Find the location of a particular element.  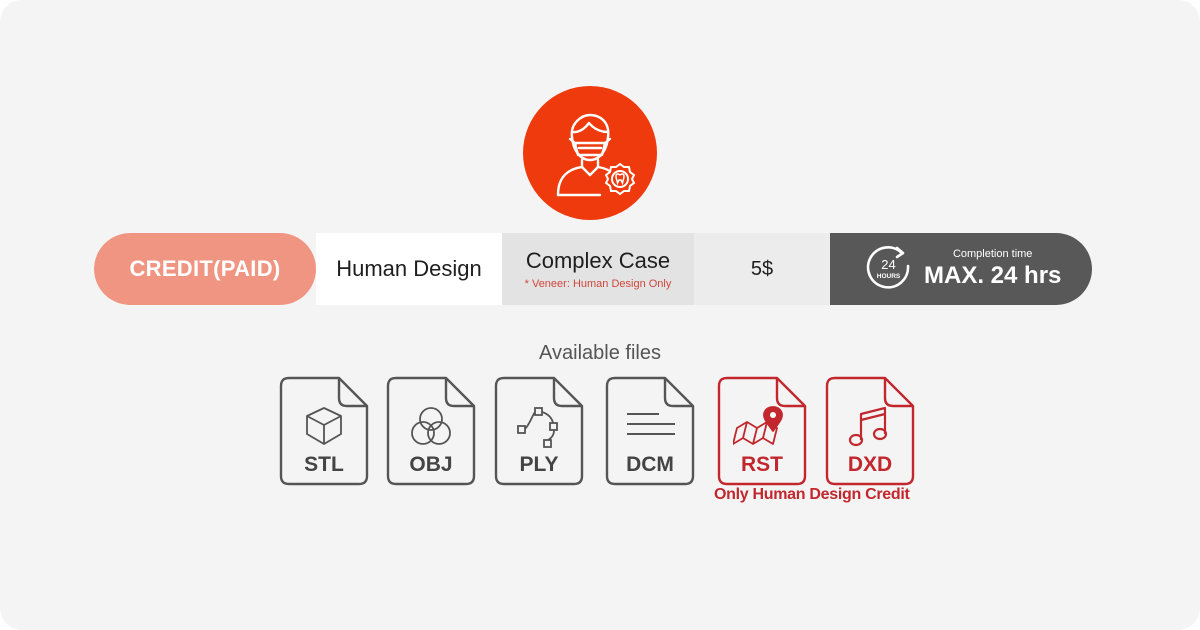

file-ply: PLY is located at coordinates (539, 431).